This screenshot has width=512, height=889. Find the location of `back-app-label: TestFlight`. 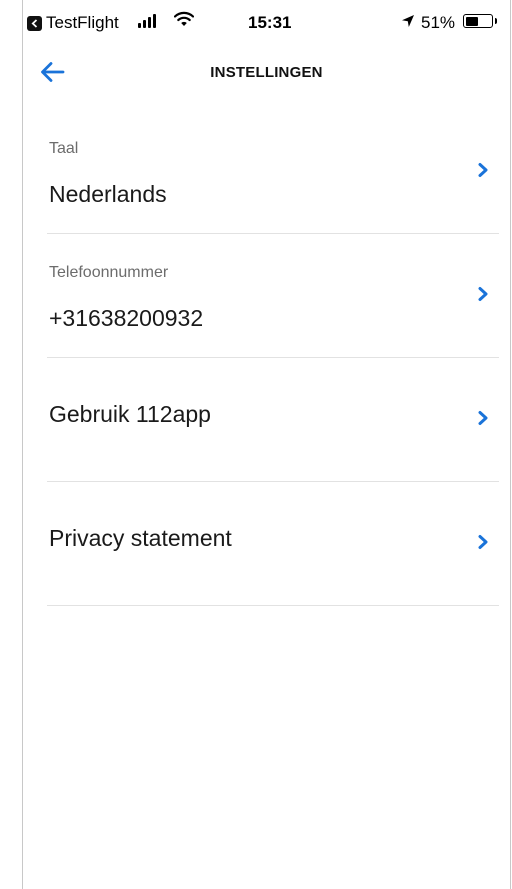

back-app-label: TestFlight is located at coordinates (82, 22).